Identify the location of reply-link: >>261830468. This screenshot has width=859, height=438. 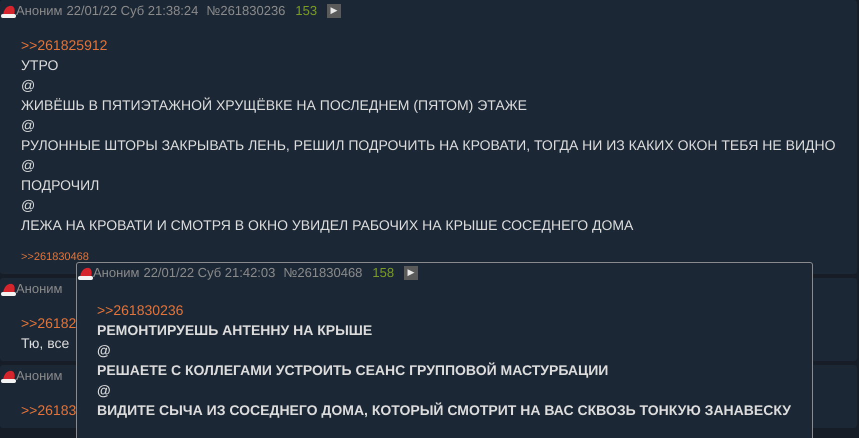
(55, 257).